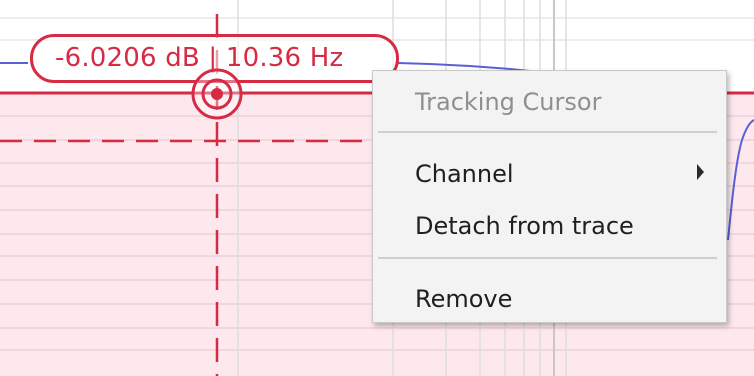  What do you see at coordinates (464, 174) in the screenshot?
I see `menu-item-channel-label: Channel` at bounding box center [464, 174].